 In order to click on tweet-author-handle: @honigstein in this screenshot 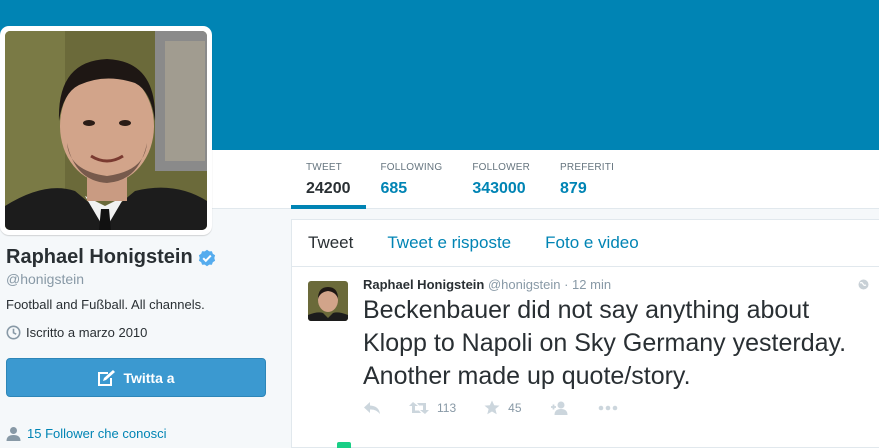, I will do `click(524, 284)`.